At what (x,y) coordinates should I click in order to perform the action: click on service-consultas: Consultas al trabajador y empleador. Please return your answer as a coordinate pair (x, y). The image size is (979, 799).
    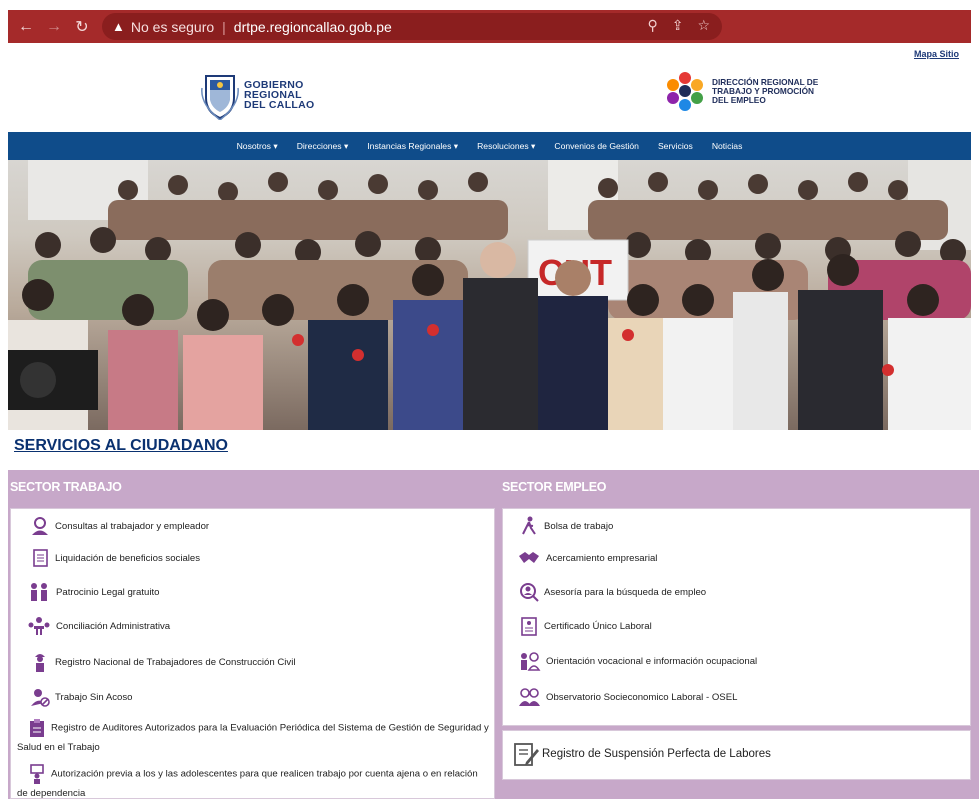
    Looking at the image, I should click on (119, 526).